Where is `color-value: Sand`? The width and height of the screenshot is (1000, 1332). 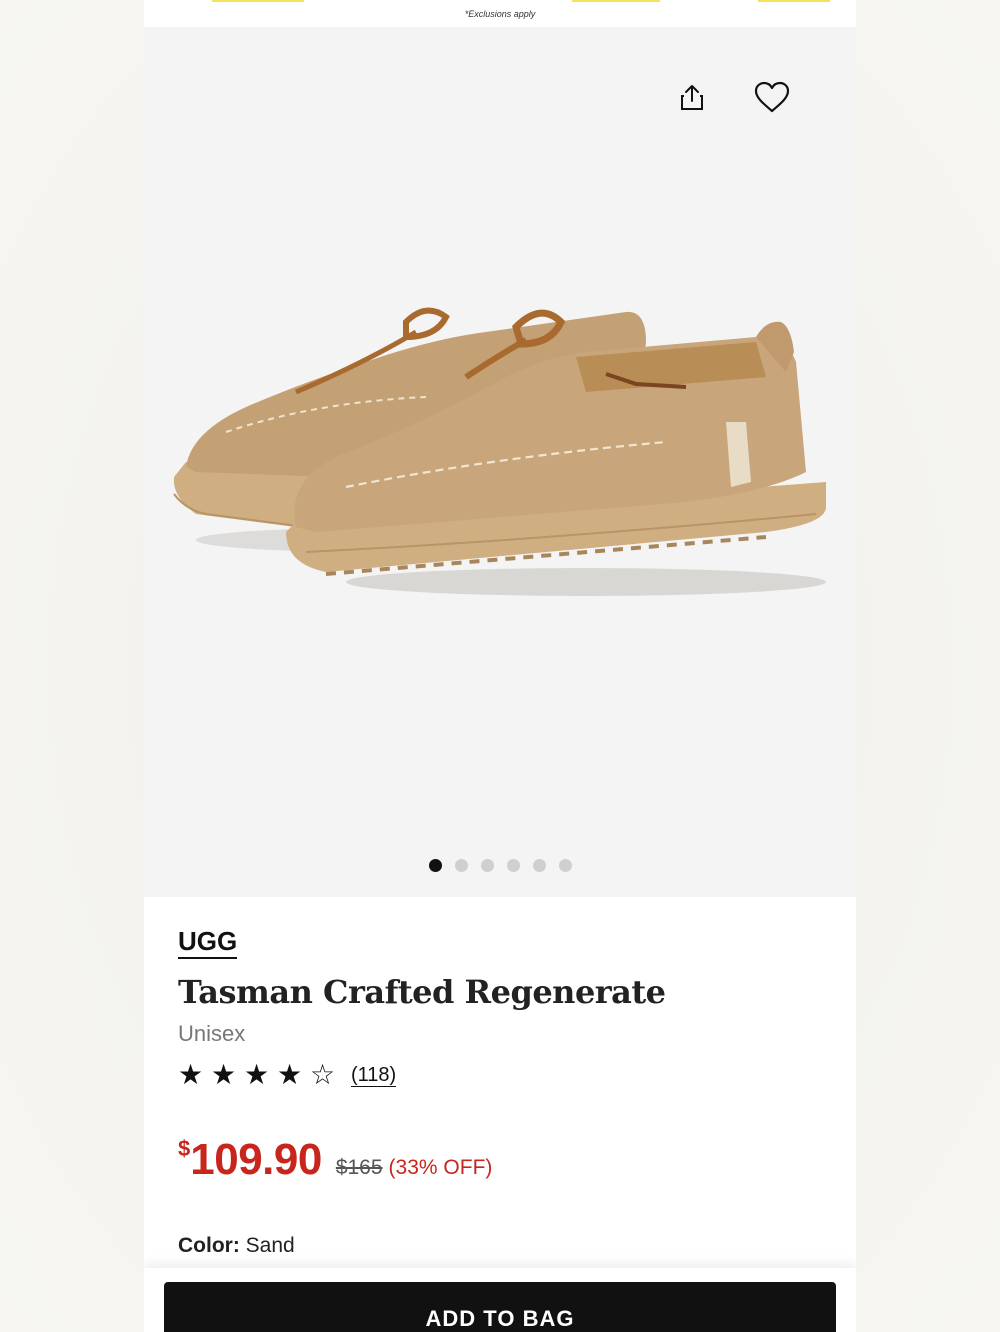
color-value: Sand is located at coordinates (270, 1245).